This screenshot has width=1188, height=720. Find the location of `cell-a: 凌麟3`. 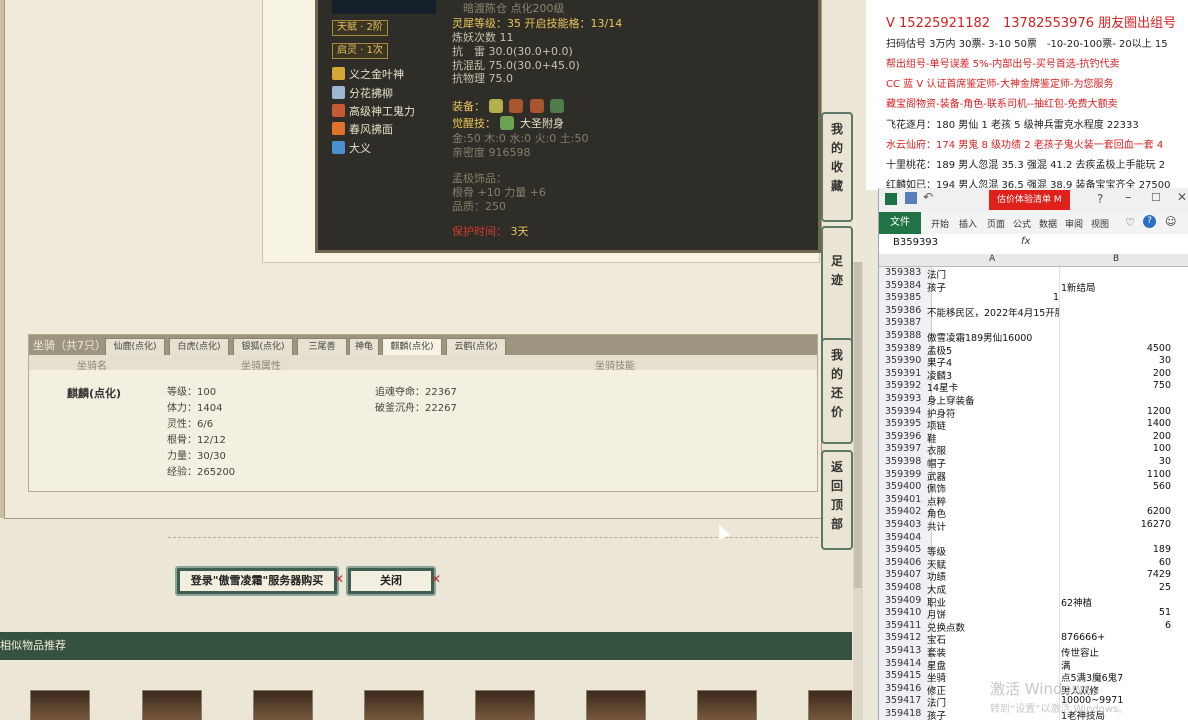

cell-a: 凌麟3 is located at coordinates (993, 374).